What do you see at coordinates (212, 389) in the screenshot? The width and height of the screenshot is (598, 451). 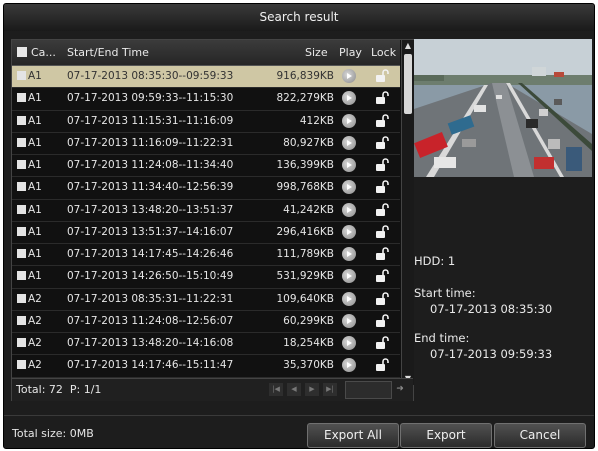 I see `pagination-bar: Total: 72 P: 1/1 |◀ ◀ ▶ ▶| ➜` at bounding box center [212, 389].